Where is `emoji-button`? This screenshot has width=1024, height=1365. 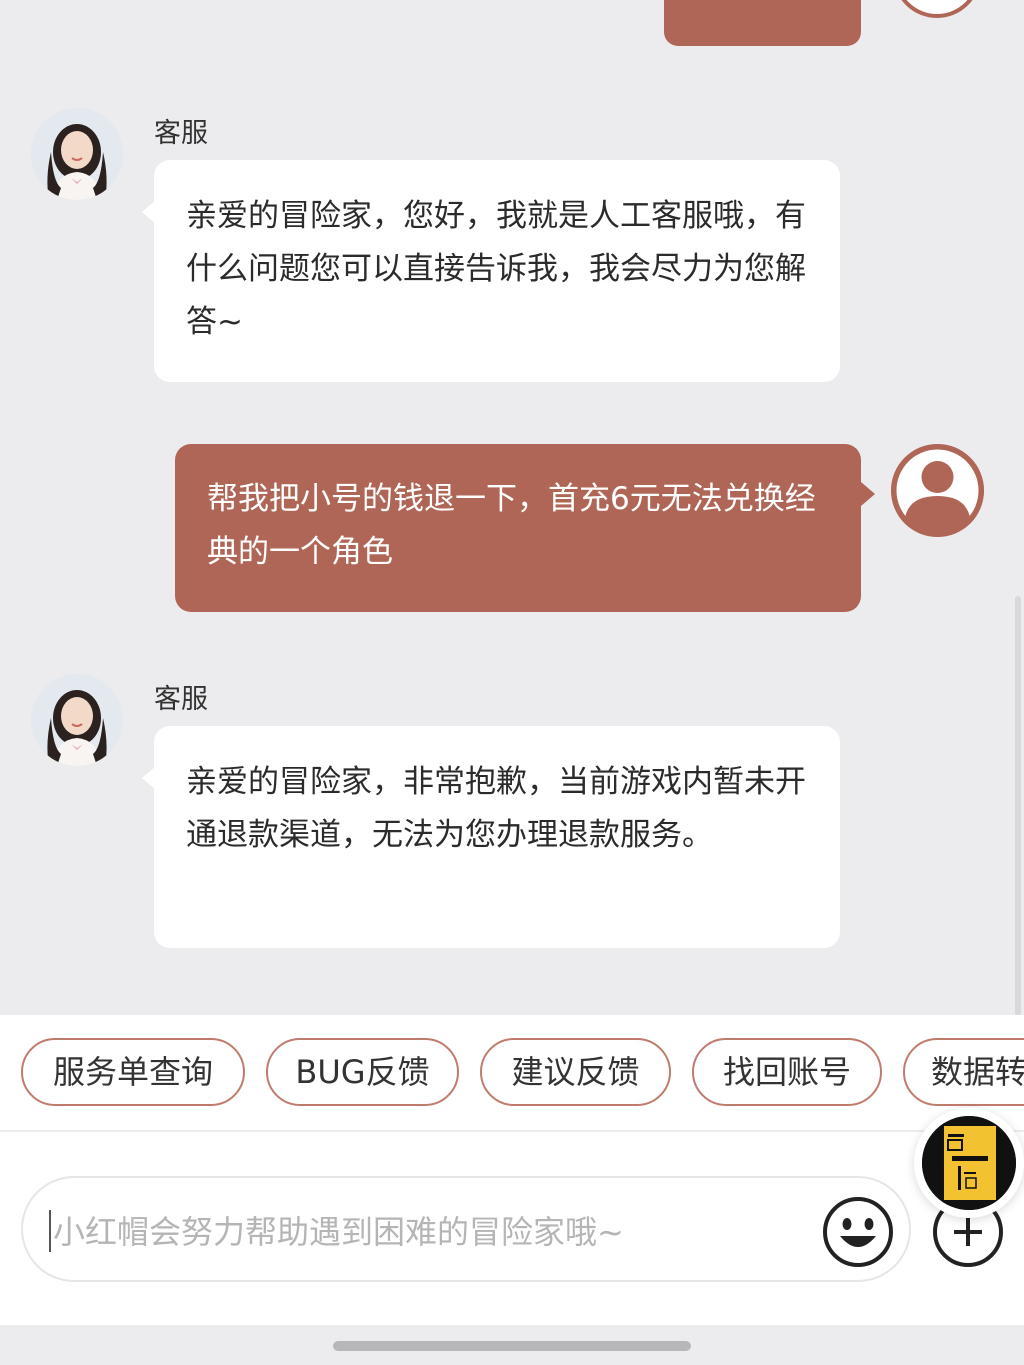 emoji-button is located at coordinates (858, 1232).